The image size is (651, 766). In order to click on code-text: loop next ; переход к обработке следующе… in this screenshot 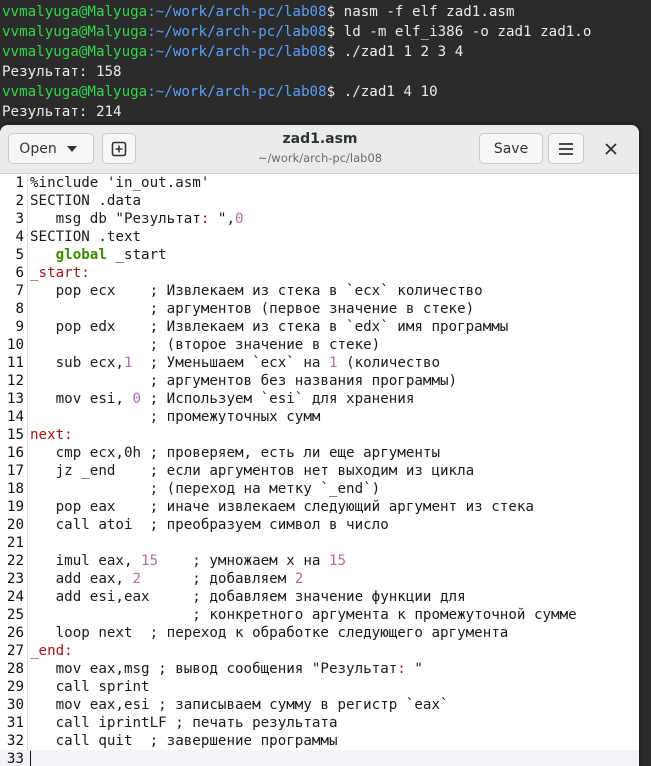, I will do `click(269, 633)`.